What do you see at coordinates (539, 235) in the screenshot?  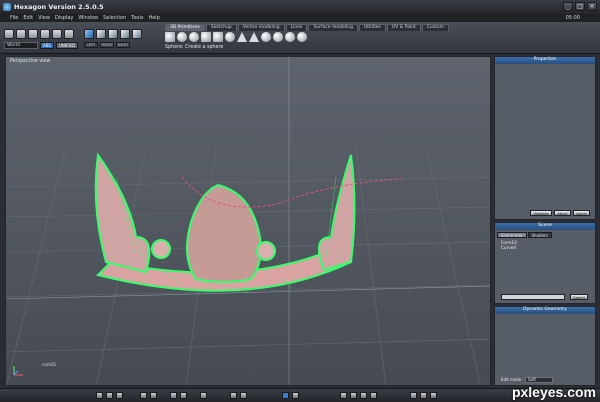 I see `tab-shaders: Shaders` at bounding box center [539, 235].